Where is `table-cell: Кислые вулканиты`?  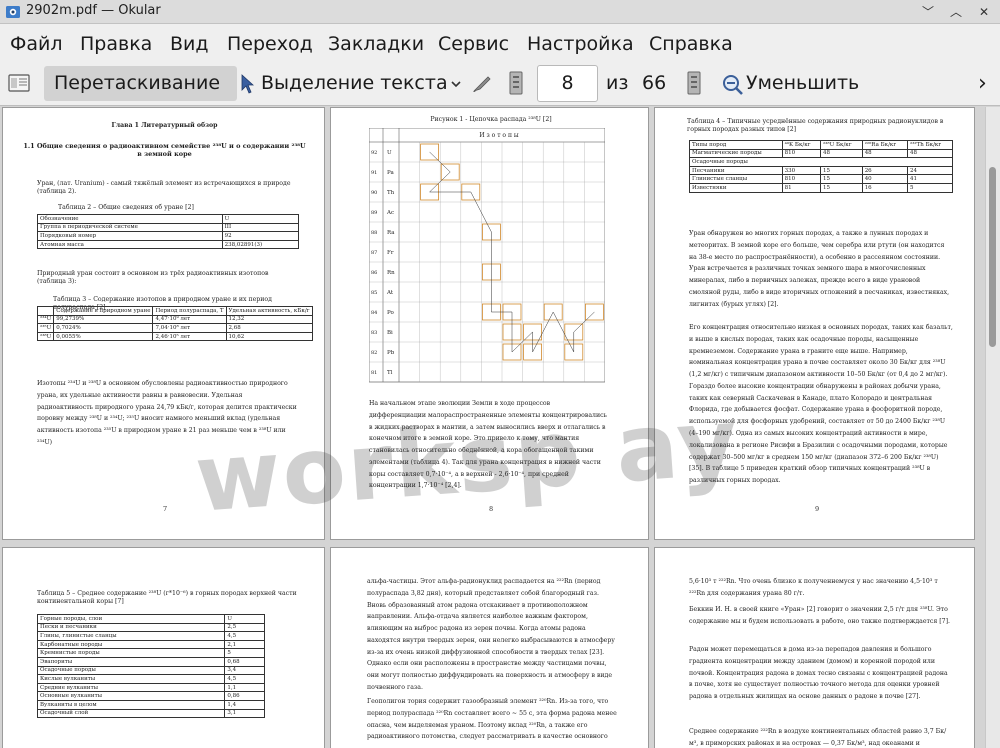 table-cell: Кислые вулканиты is located at coordinates (131, 679).